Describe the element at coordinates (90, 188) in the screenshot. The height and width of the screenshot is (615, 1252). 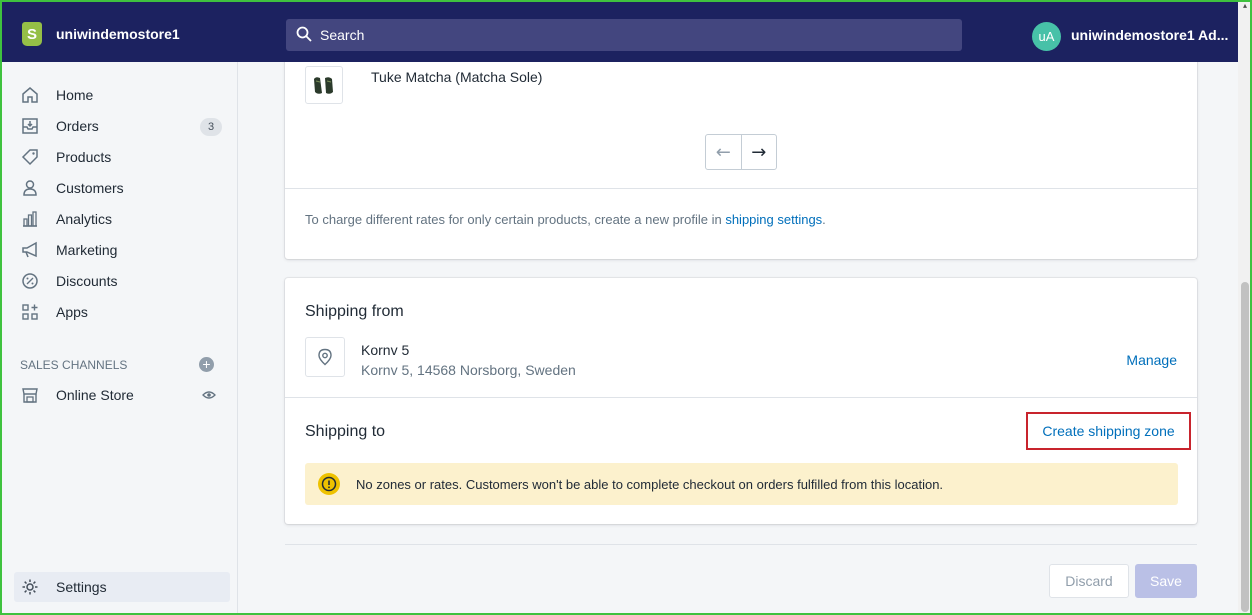
I see `sidebar-item-label: Customers` at that location.